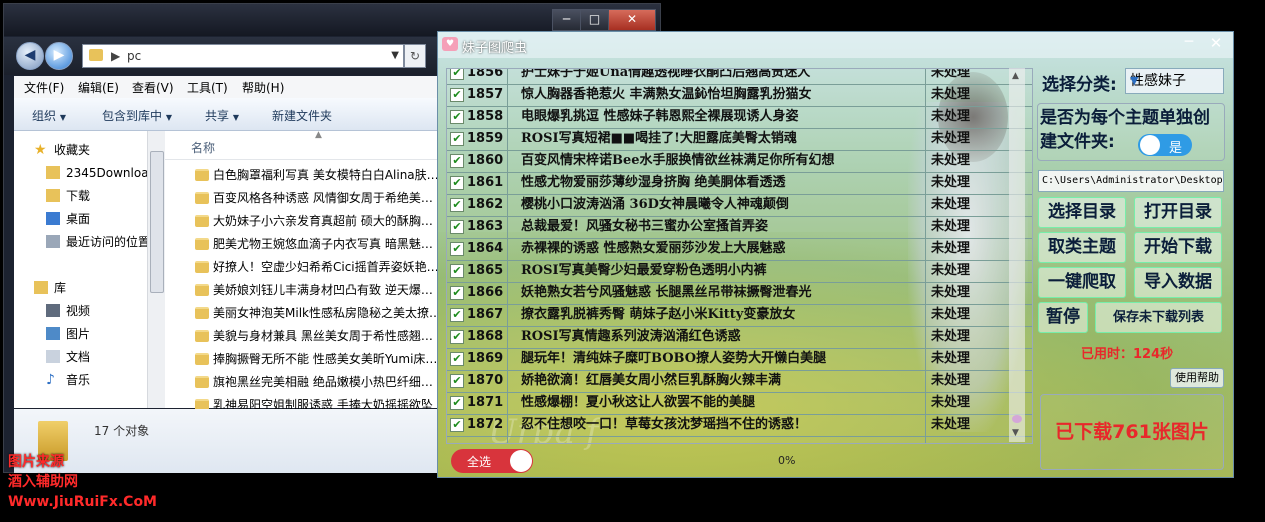  What do you see at coordinates (1015, 76) in the screenshot?
I see `scroll-up-icon: ▲` at bounding box center [1015, 76].